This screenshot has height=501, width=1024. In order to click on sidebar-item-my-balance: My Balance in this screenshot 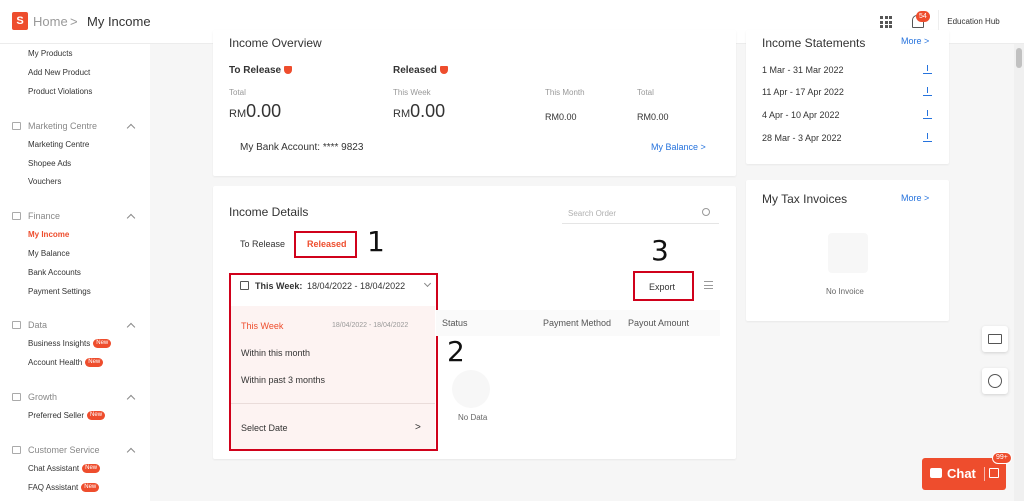, I will do `click(49, 253)`.